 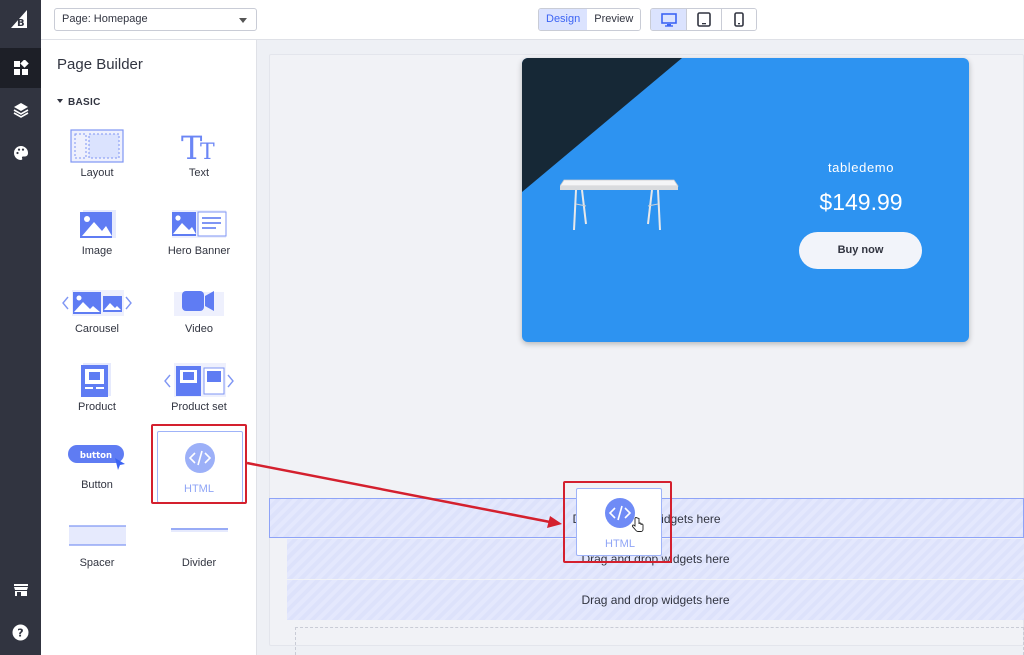 What do you see at coordinates (619, 205) in the screenshot?
I see `table-product-image` at bounding box center [619, 205].